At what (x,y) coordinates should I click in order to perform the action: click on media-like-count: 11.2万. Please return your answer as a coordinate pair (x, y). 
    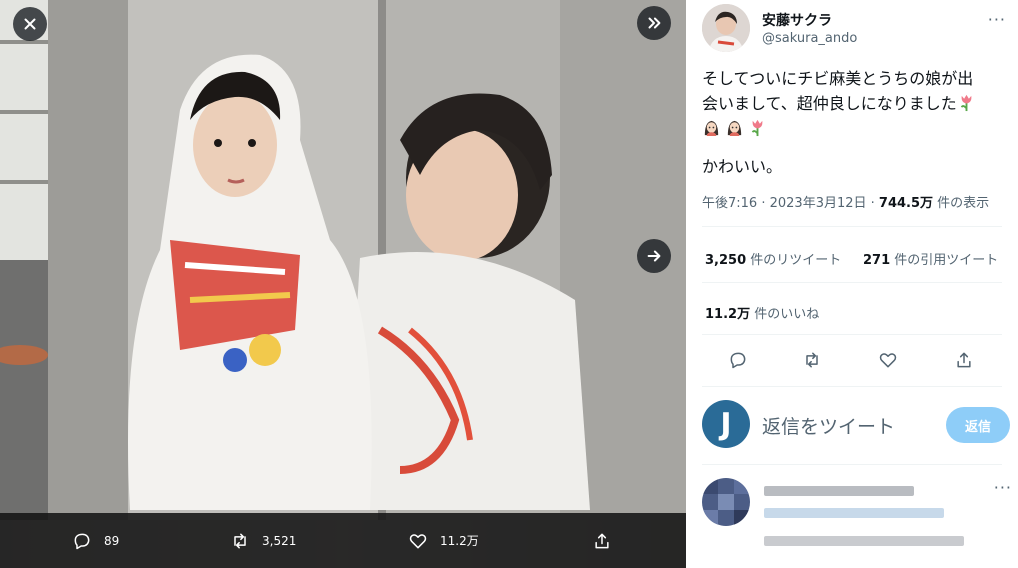
    Looking at the image, I should click on (459, 541).